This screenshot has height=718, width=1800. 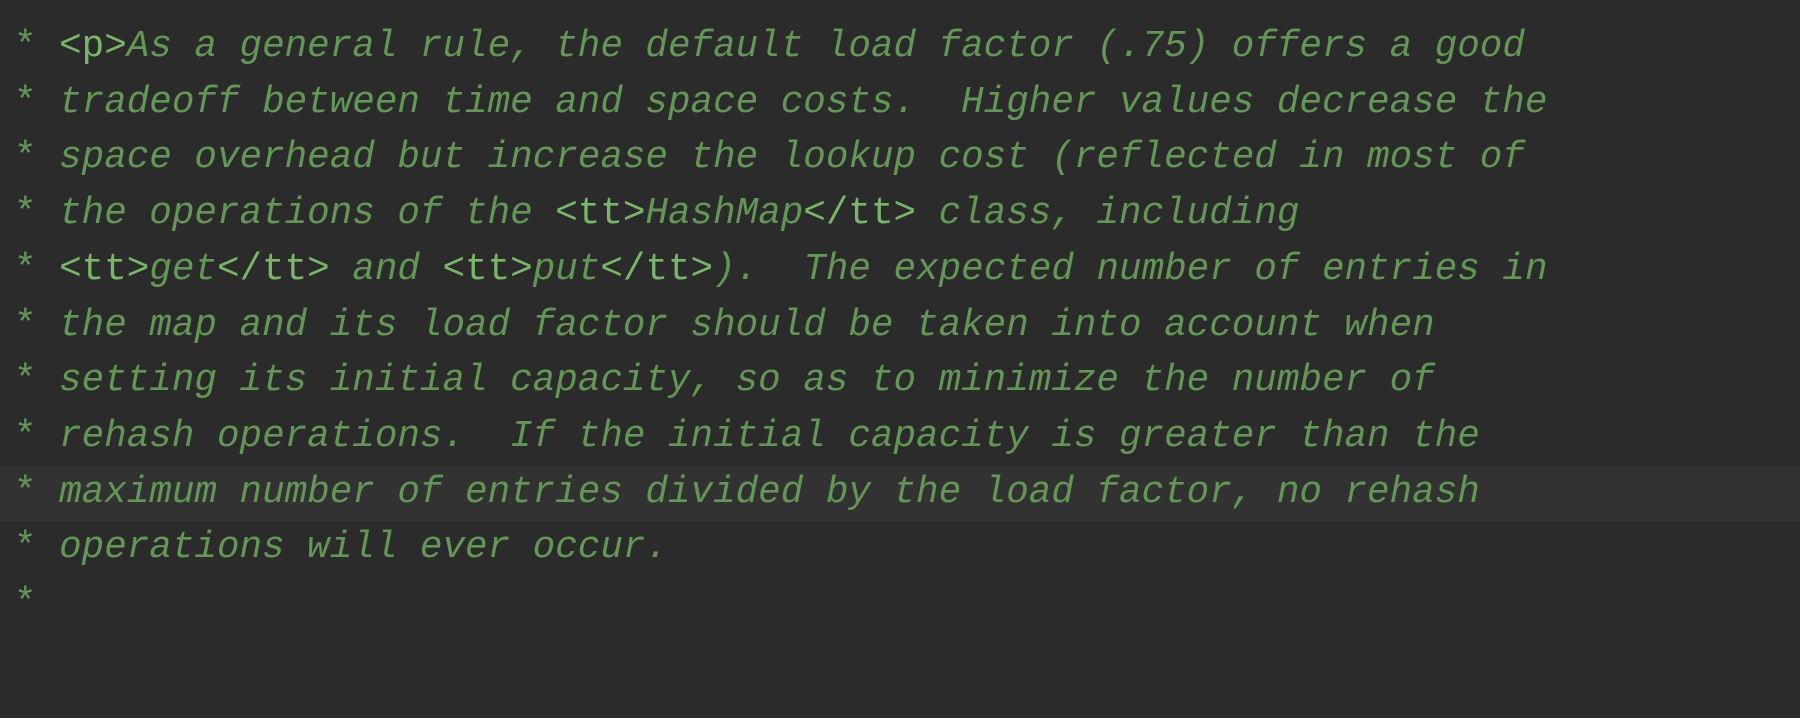 I want to click on comment-text: and, so click(x=386, y=269).